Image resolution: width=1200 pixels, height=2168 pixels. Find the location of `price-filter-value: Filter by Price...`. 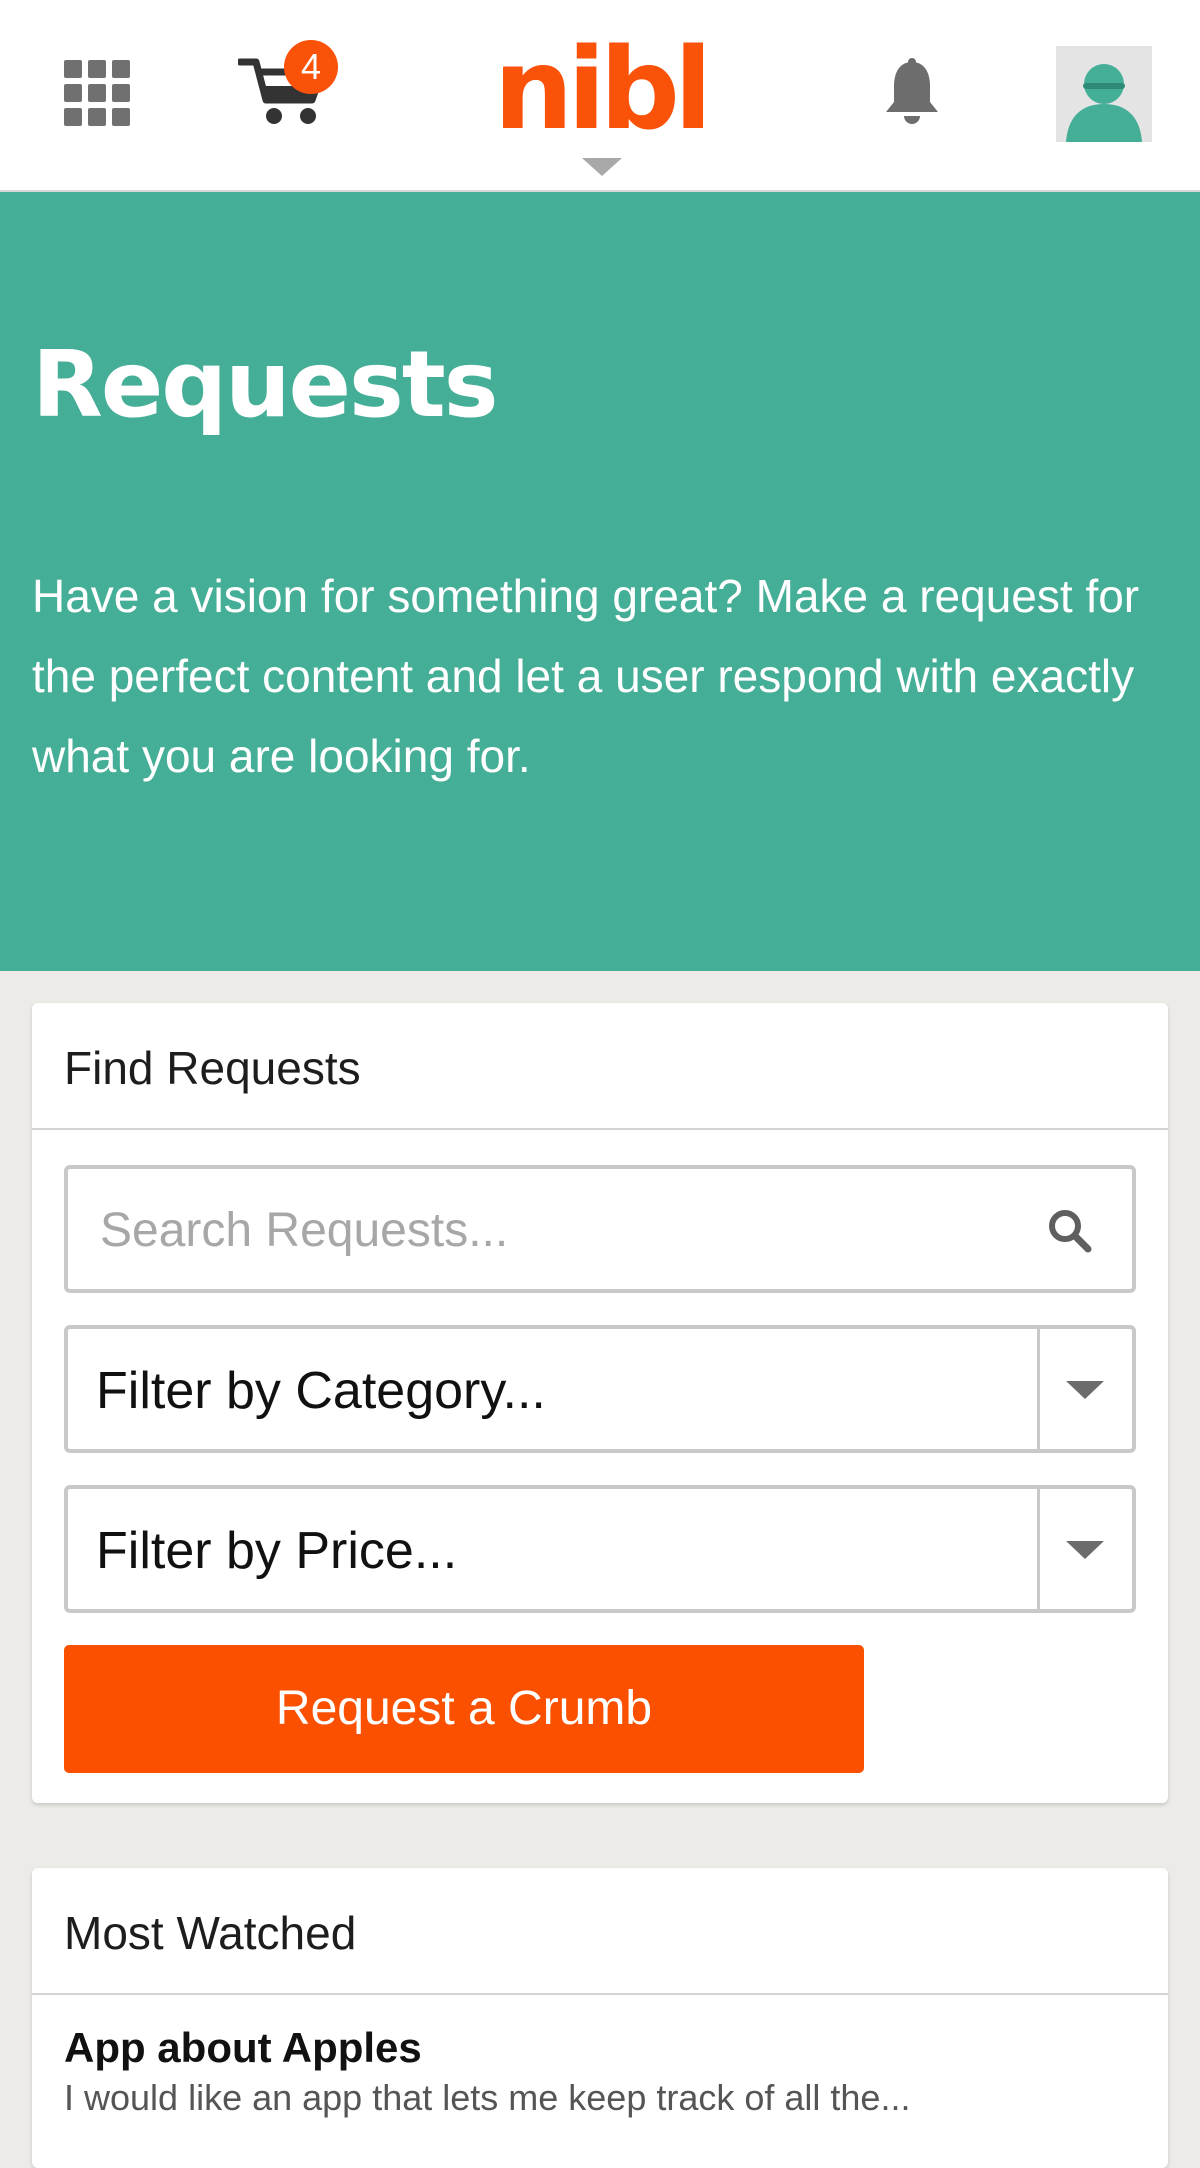

price-filter-value: Filter by Price... is located at coordinates (277, 1551).